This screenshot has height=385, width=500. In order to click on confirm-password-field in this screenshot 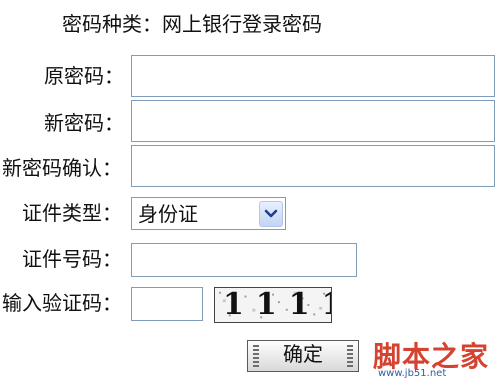, I will do `click(313, 166)`.